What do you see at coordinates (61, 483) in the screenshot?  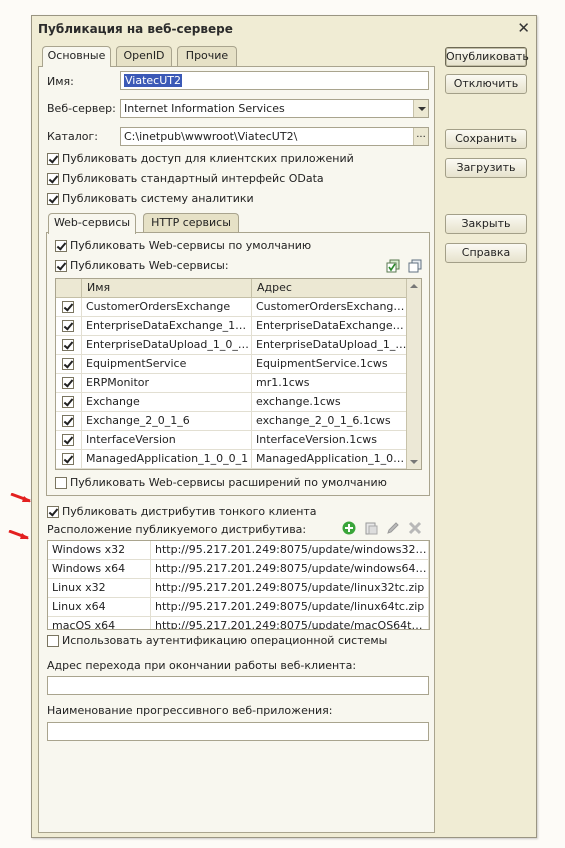 I see `ws-ext-checkbox` at bounding box center [61, 483].